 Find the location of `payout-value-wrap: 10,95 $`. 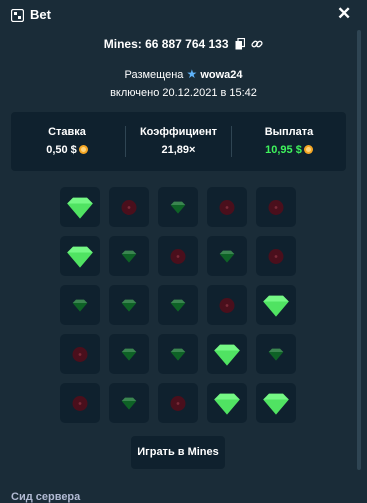

payout-value-wrap: 10,95 $ is located at coordinates (289, 150).